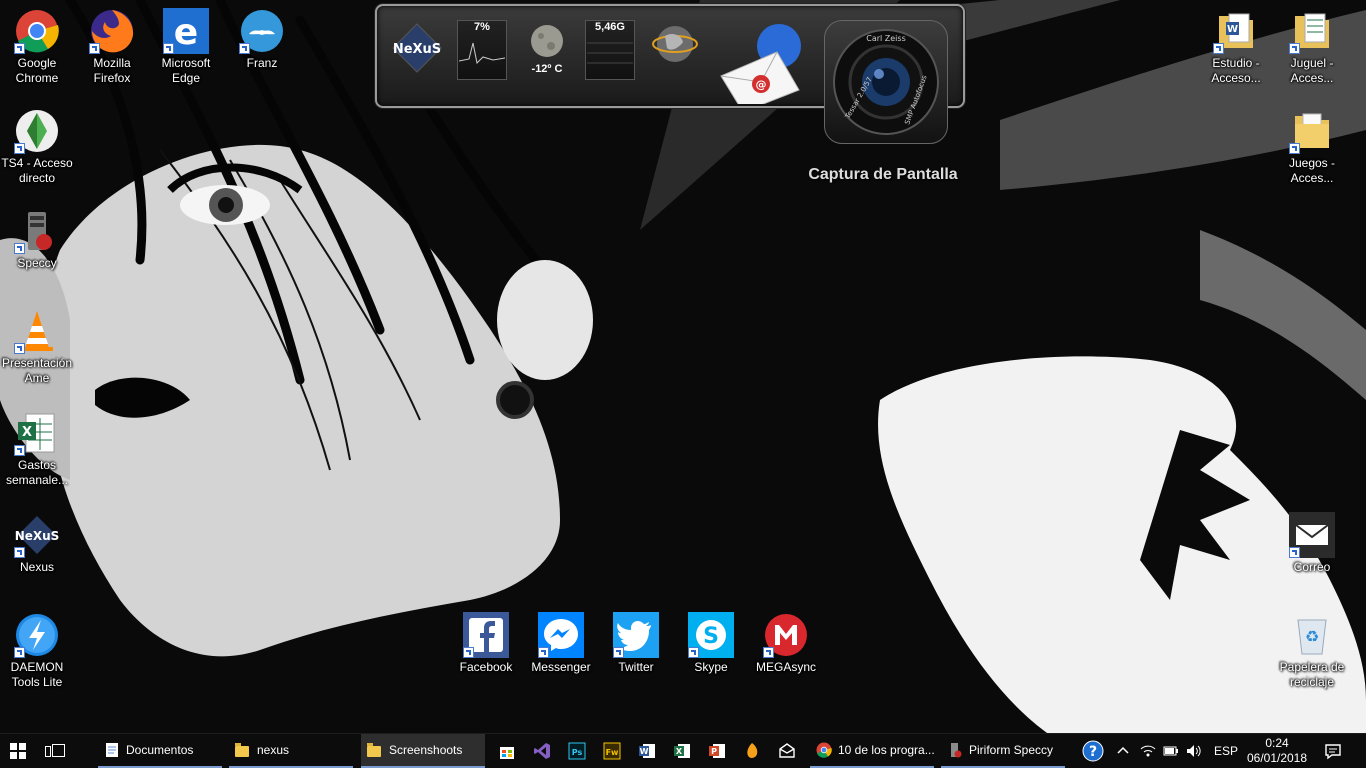 The width and height of the screenshot is (1366, 768). Describe the element at coordinates (37, 651) in the screenshot. I see `daemon-tools-shortcut: DAEMON Tools Lite` at that location.